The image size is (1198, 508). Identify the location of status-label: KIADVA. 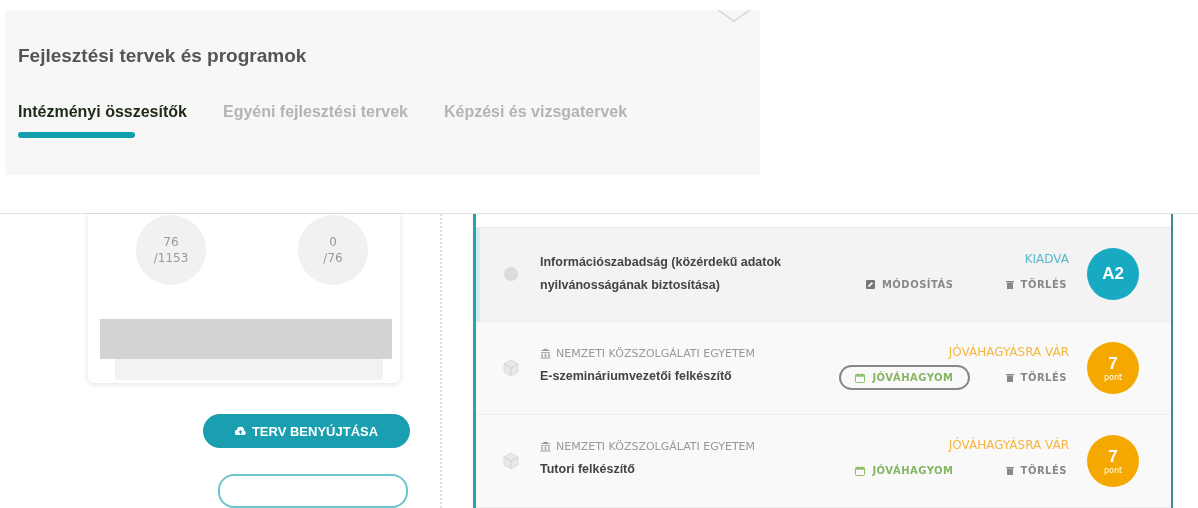
(1046, 258).